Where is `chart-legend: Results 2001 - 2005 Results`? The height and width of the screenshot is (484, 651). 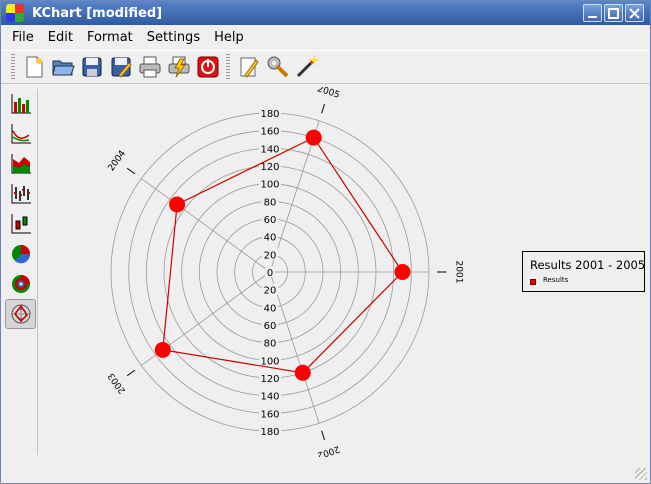
chart-legend: Results 2001 - 2005 Results is located at coordinates (583, 271).